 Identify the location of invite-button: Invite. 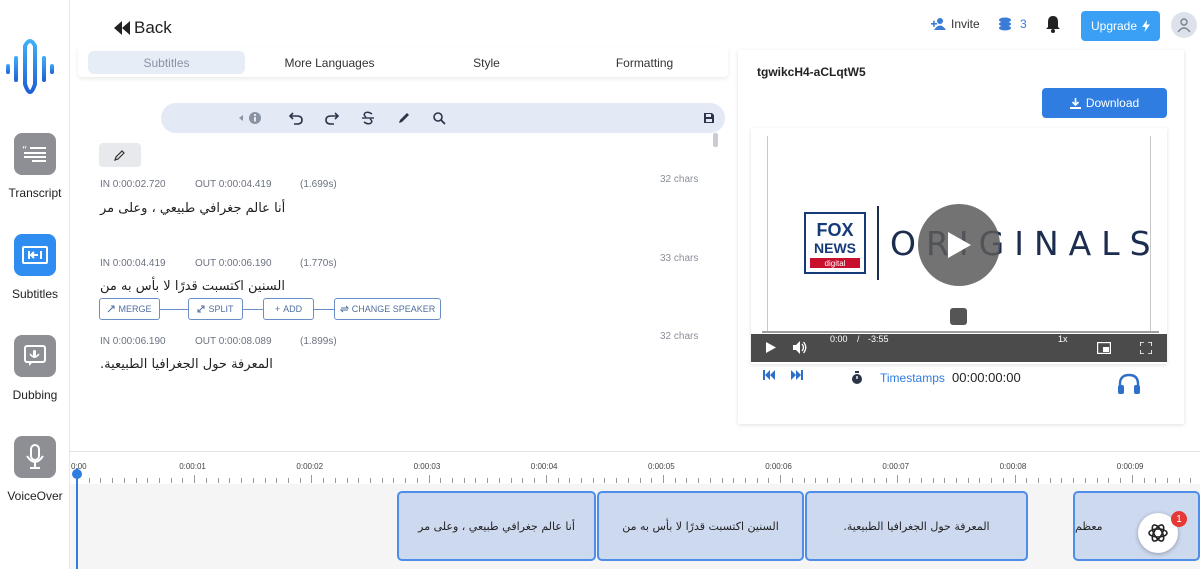
(955, 24).